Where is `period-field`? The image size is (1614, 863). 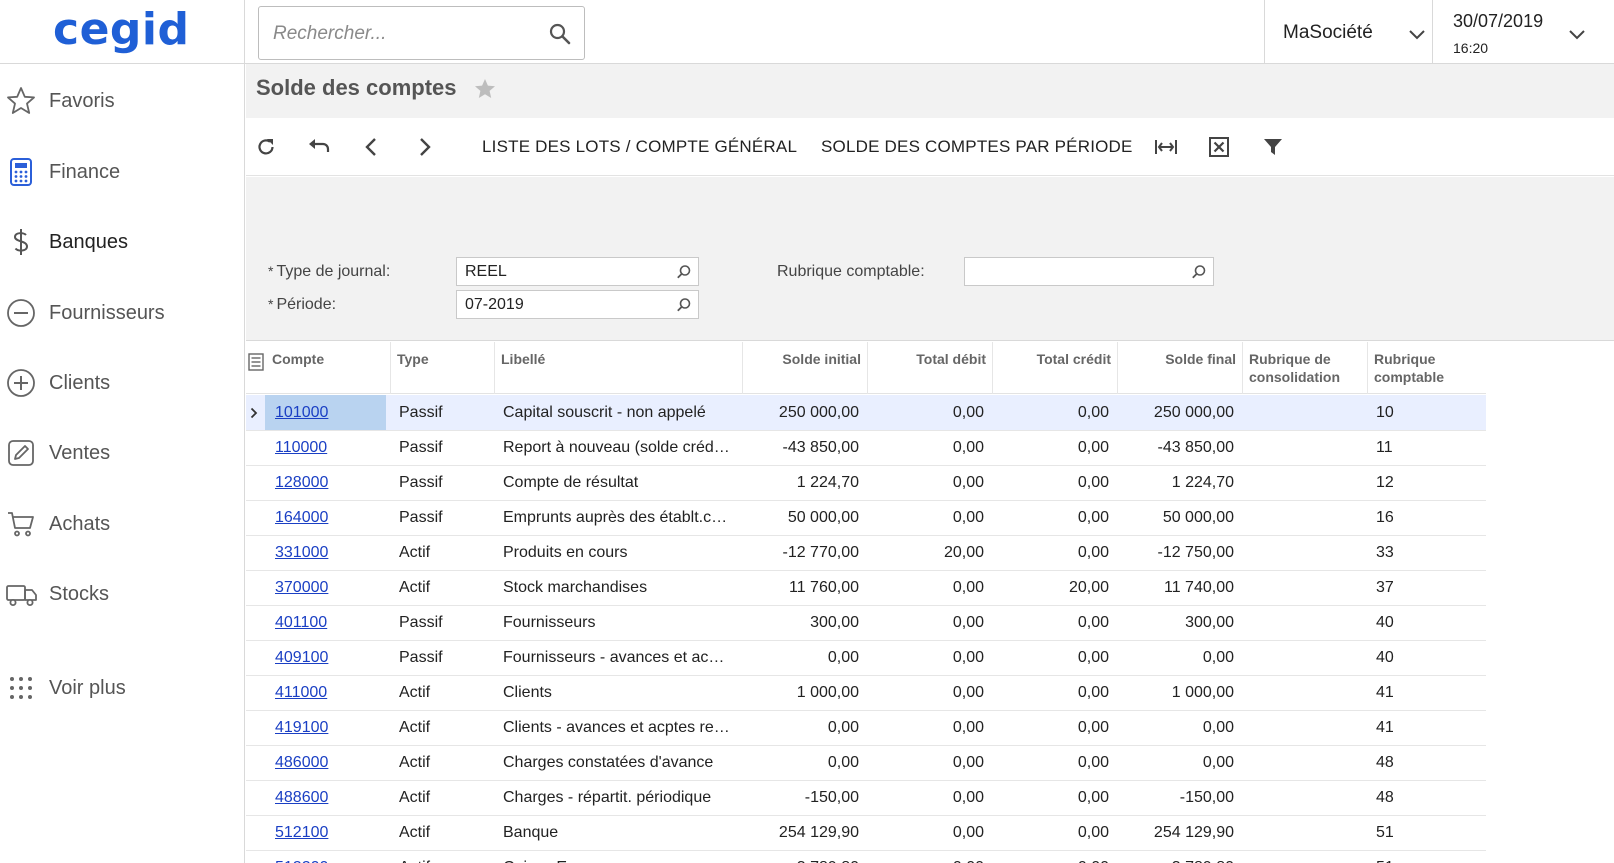
period-field is located at coordinates (577, 304).